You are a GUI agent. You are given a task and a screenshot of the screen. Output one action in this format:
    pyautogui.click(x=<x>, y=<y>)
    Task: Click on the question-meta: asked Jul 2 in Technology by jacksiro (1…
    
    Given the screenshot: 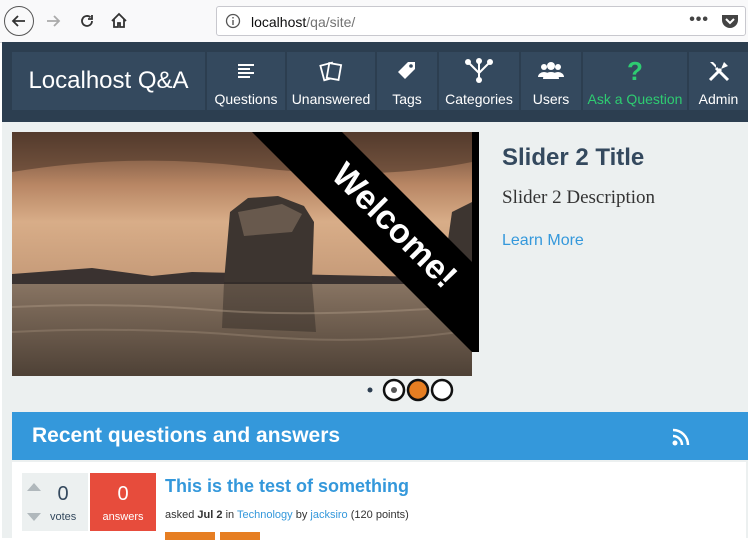 What is the action you would take?
    pyautogui.click(x=287, y=515)
    